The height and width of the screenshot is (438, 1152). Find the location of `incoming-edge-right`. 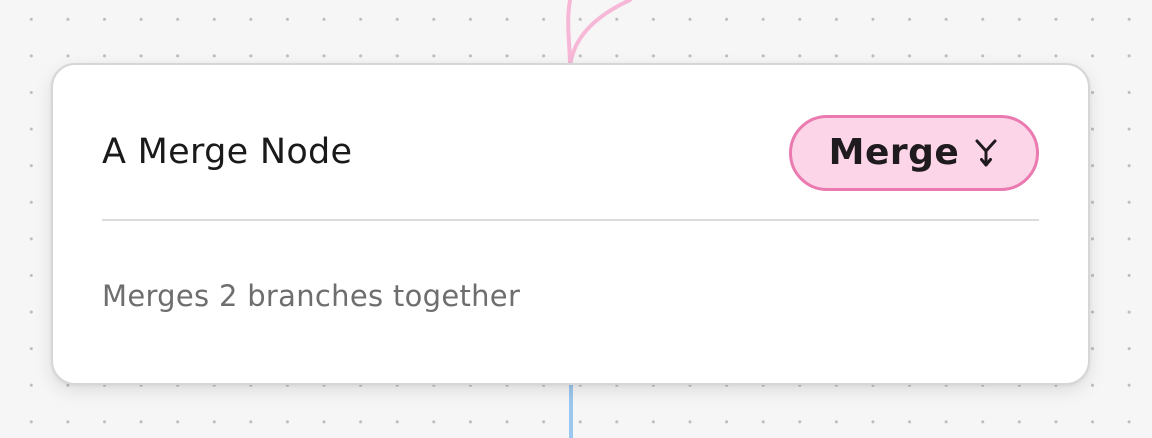

incoming-edge-right is located at coordinates (600, 34).